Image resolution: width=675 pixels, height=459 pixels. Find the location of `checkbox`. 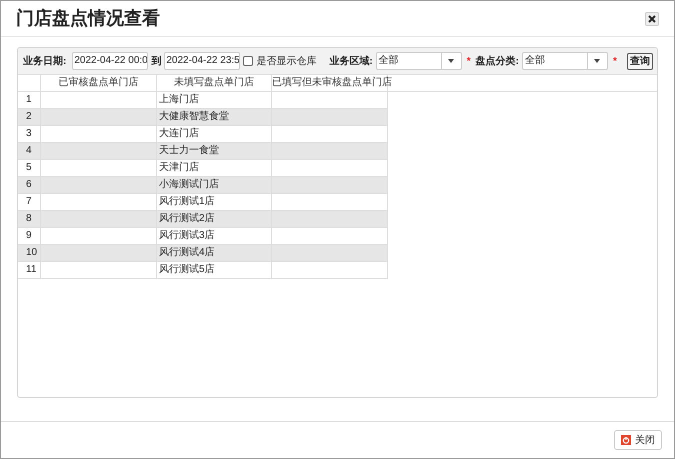

checkbox is located at coordinates (248, 61).